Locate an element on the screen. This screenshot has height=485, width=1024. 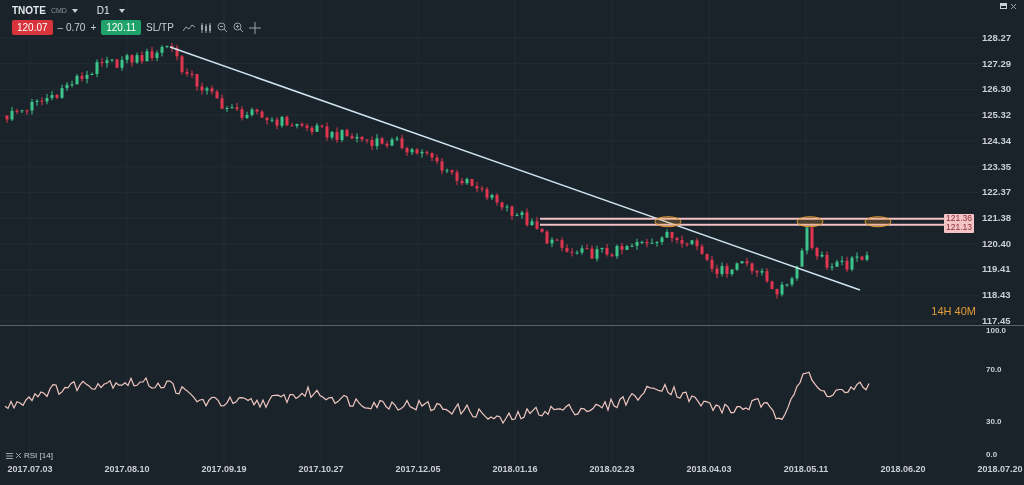
countdown-label: 14H 40M is located at coordinates (953, 311).